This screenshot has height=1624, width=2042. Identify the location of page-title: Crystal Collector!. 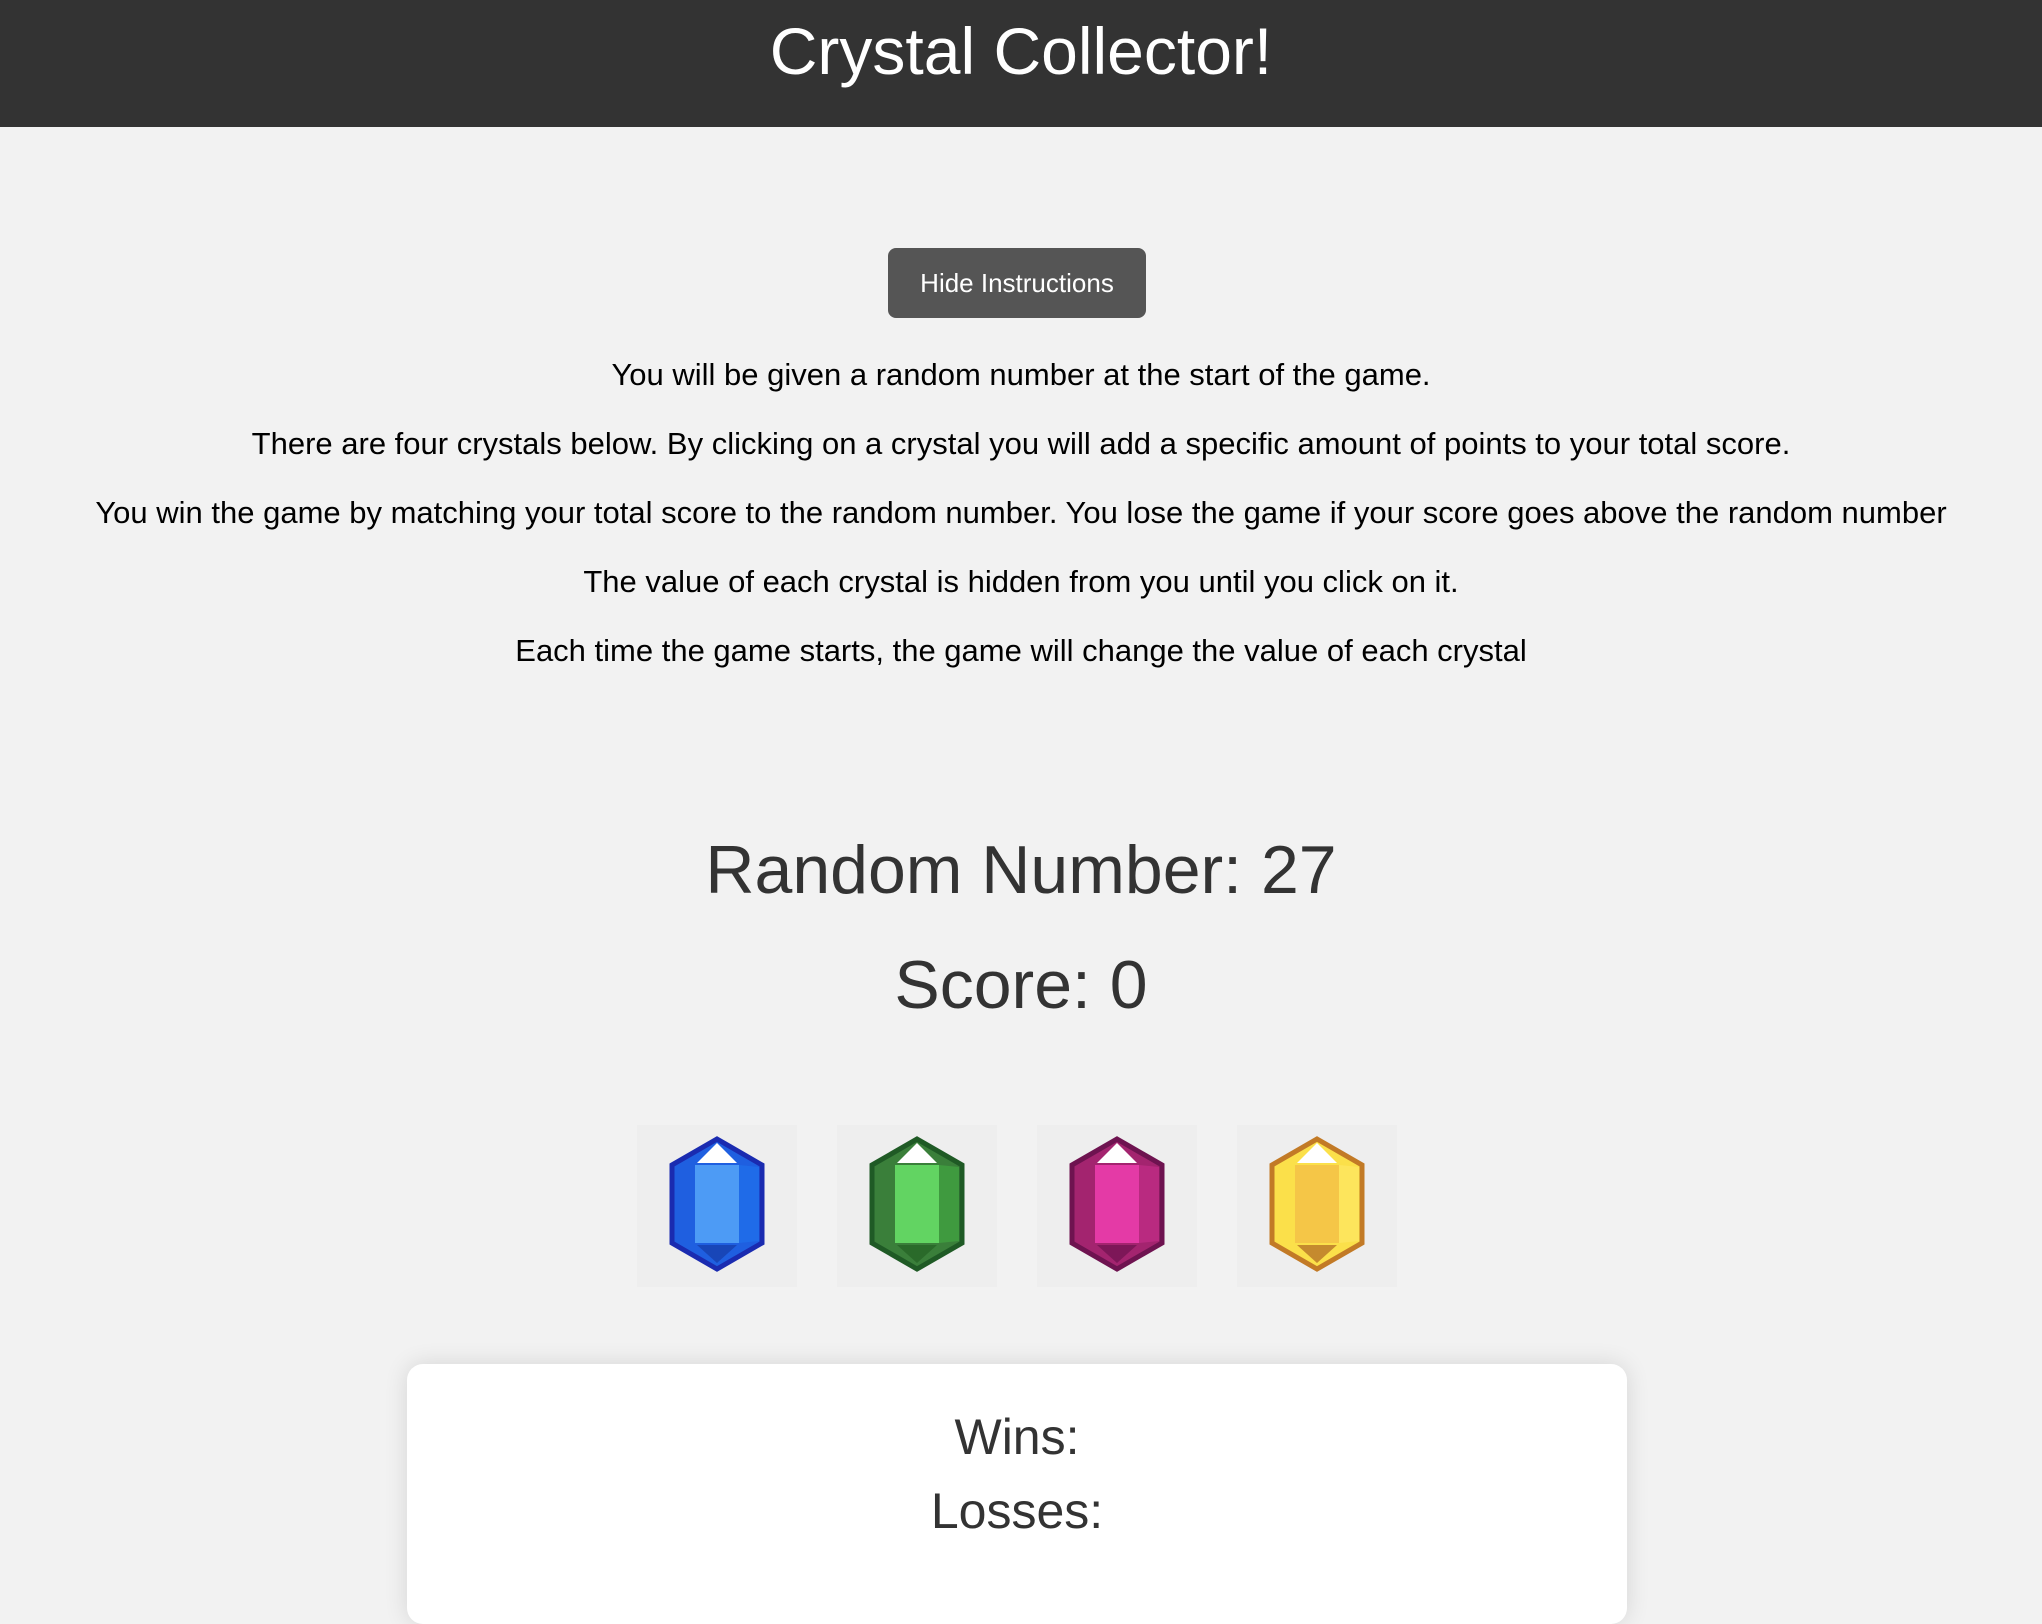
(1021, 51).